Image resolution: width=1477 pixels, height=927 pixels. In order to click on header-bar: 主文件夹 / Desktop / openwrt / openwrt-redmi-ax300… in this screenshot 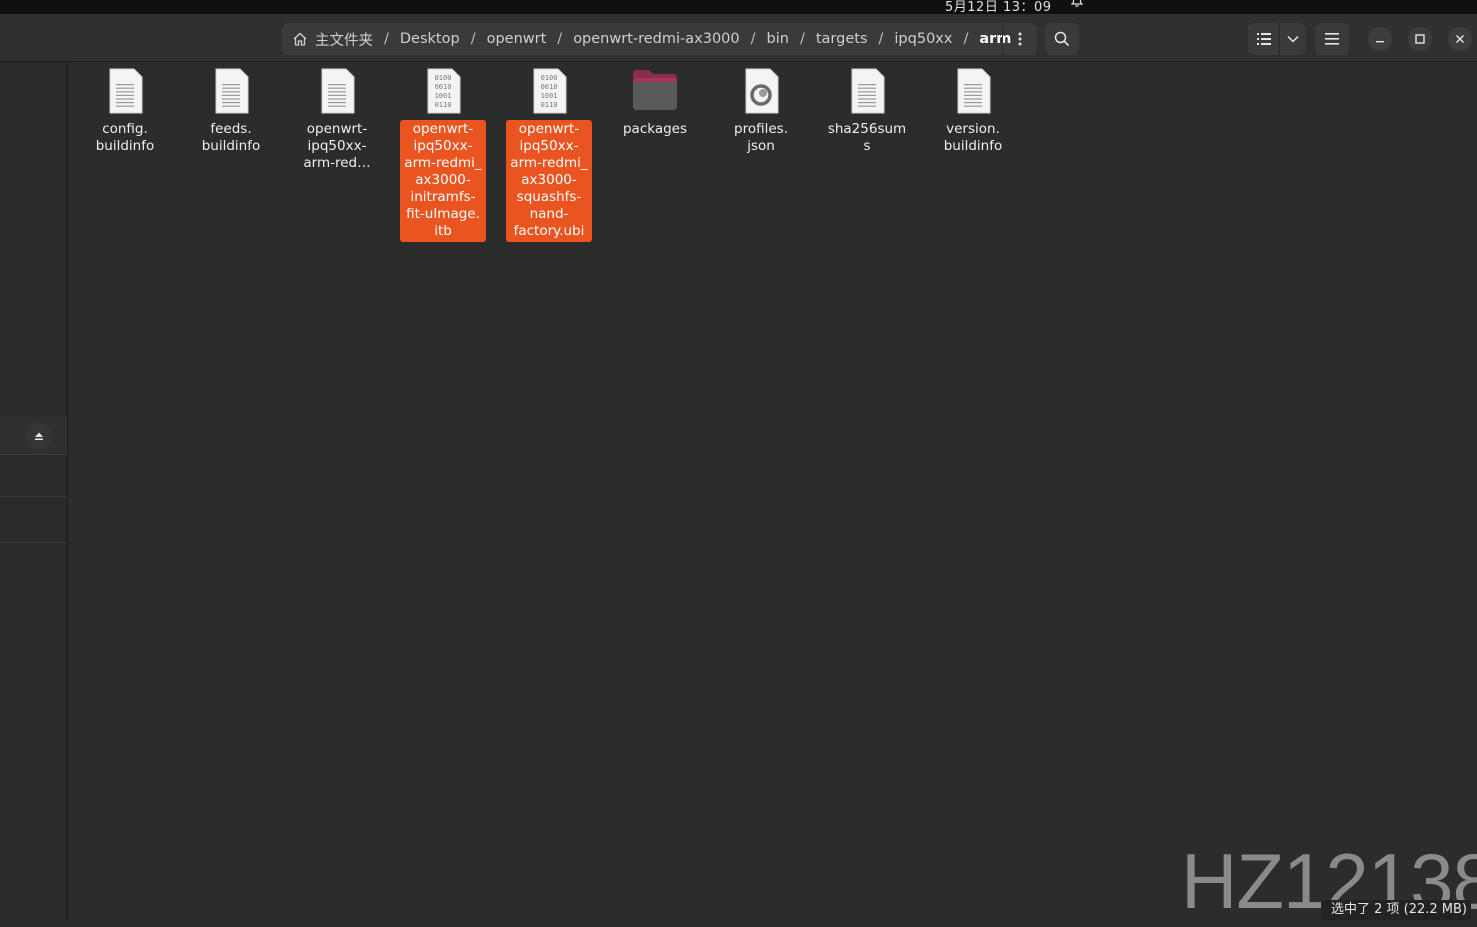, I will do `click(738, 38)`.